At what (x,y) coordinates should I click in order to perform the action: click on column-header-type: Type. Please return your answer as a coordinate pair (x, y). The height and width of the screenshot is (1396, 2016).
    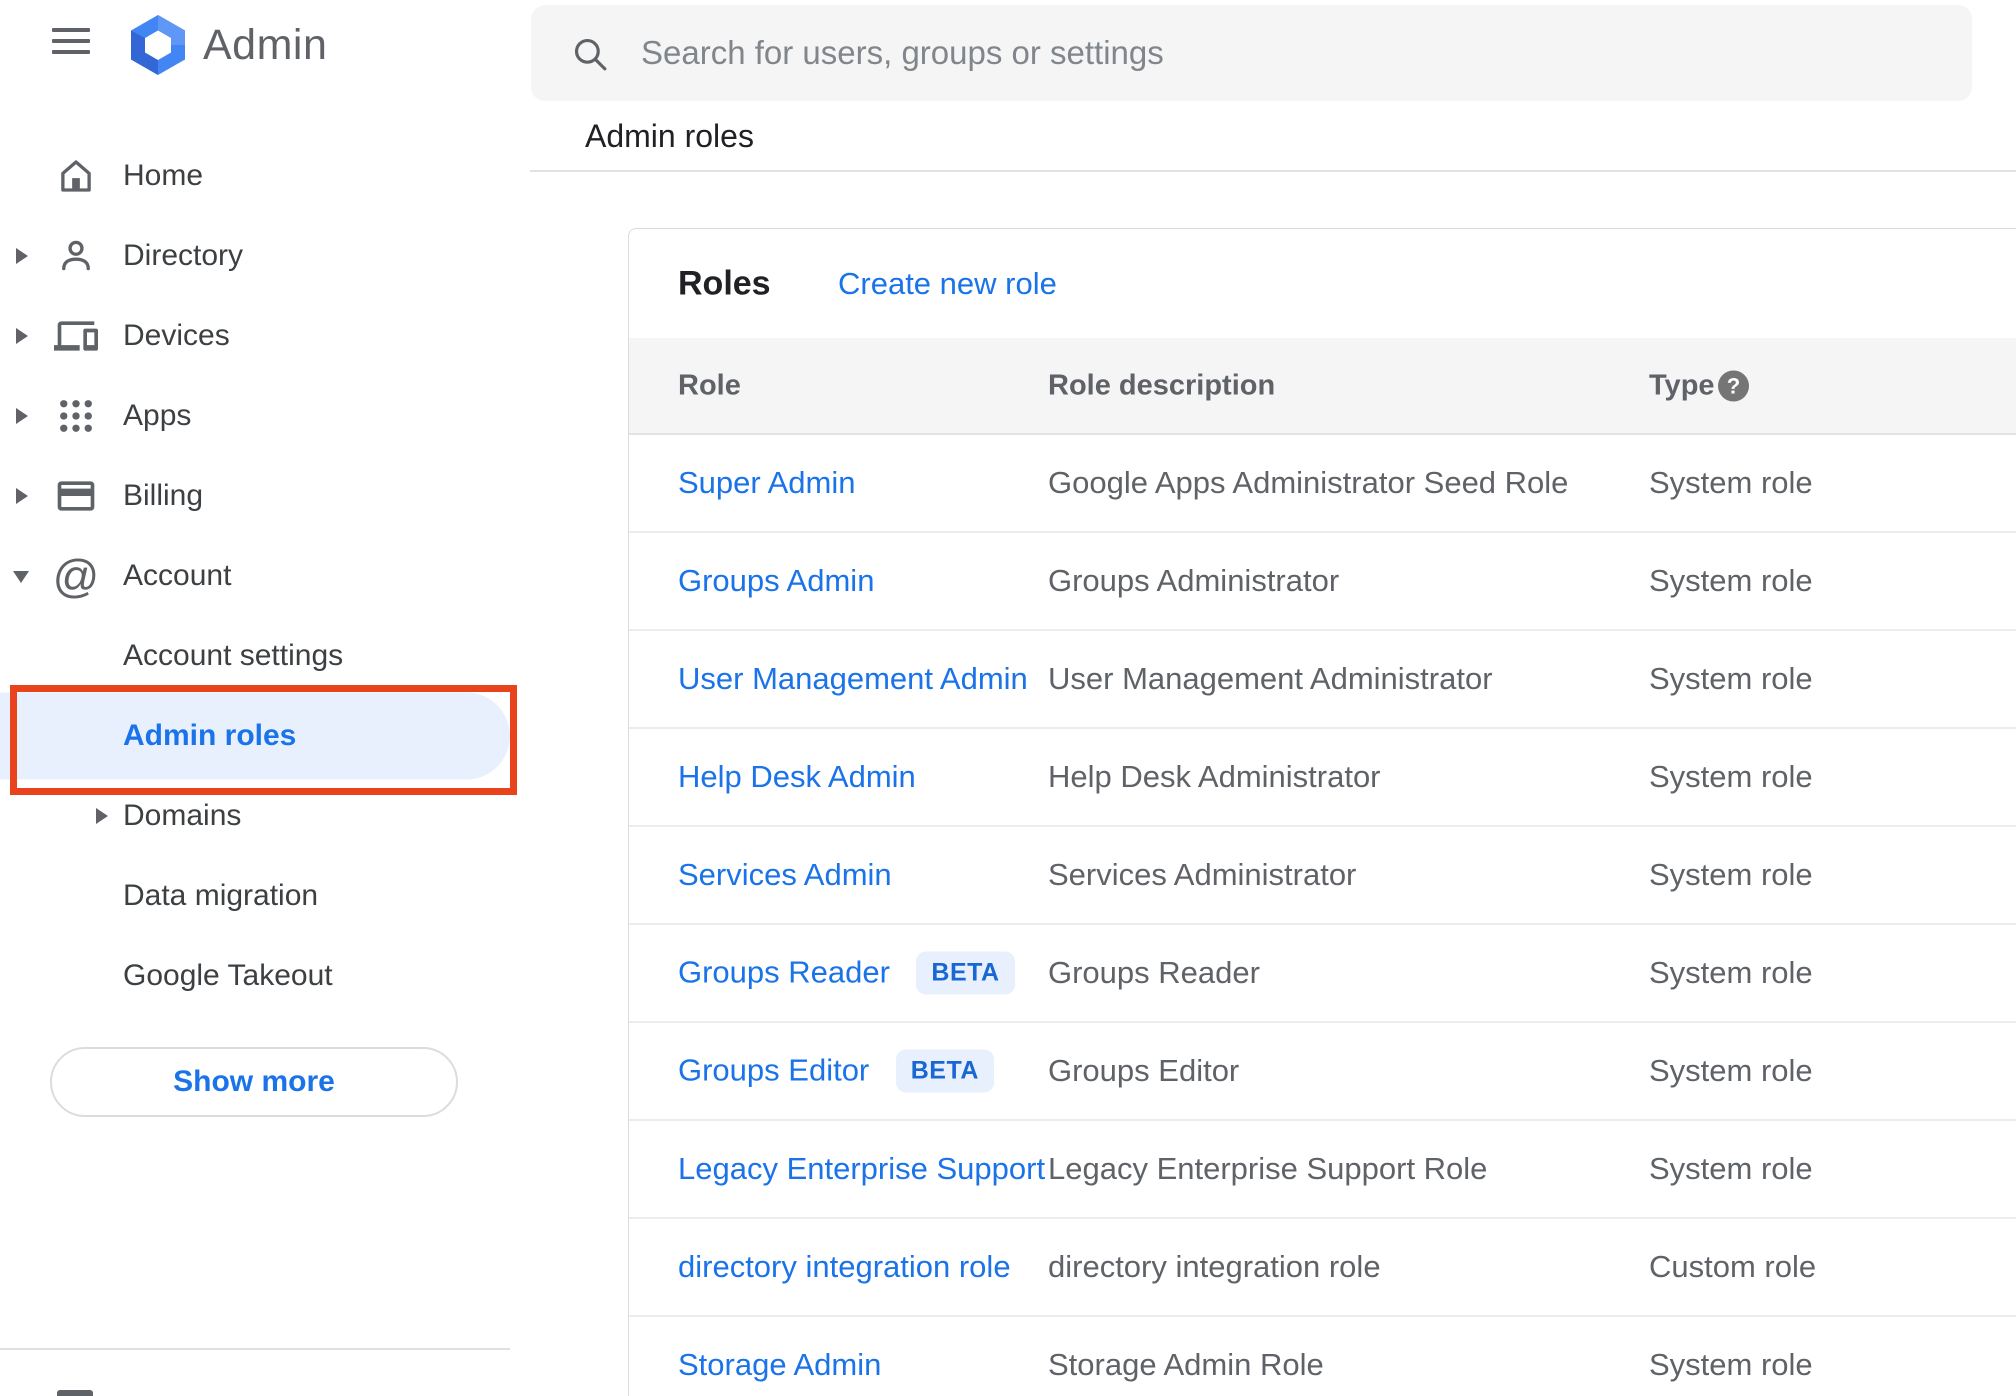
    Looking at the image, I should click on (1682, 385).